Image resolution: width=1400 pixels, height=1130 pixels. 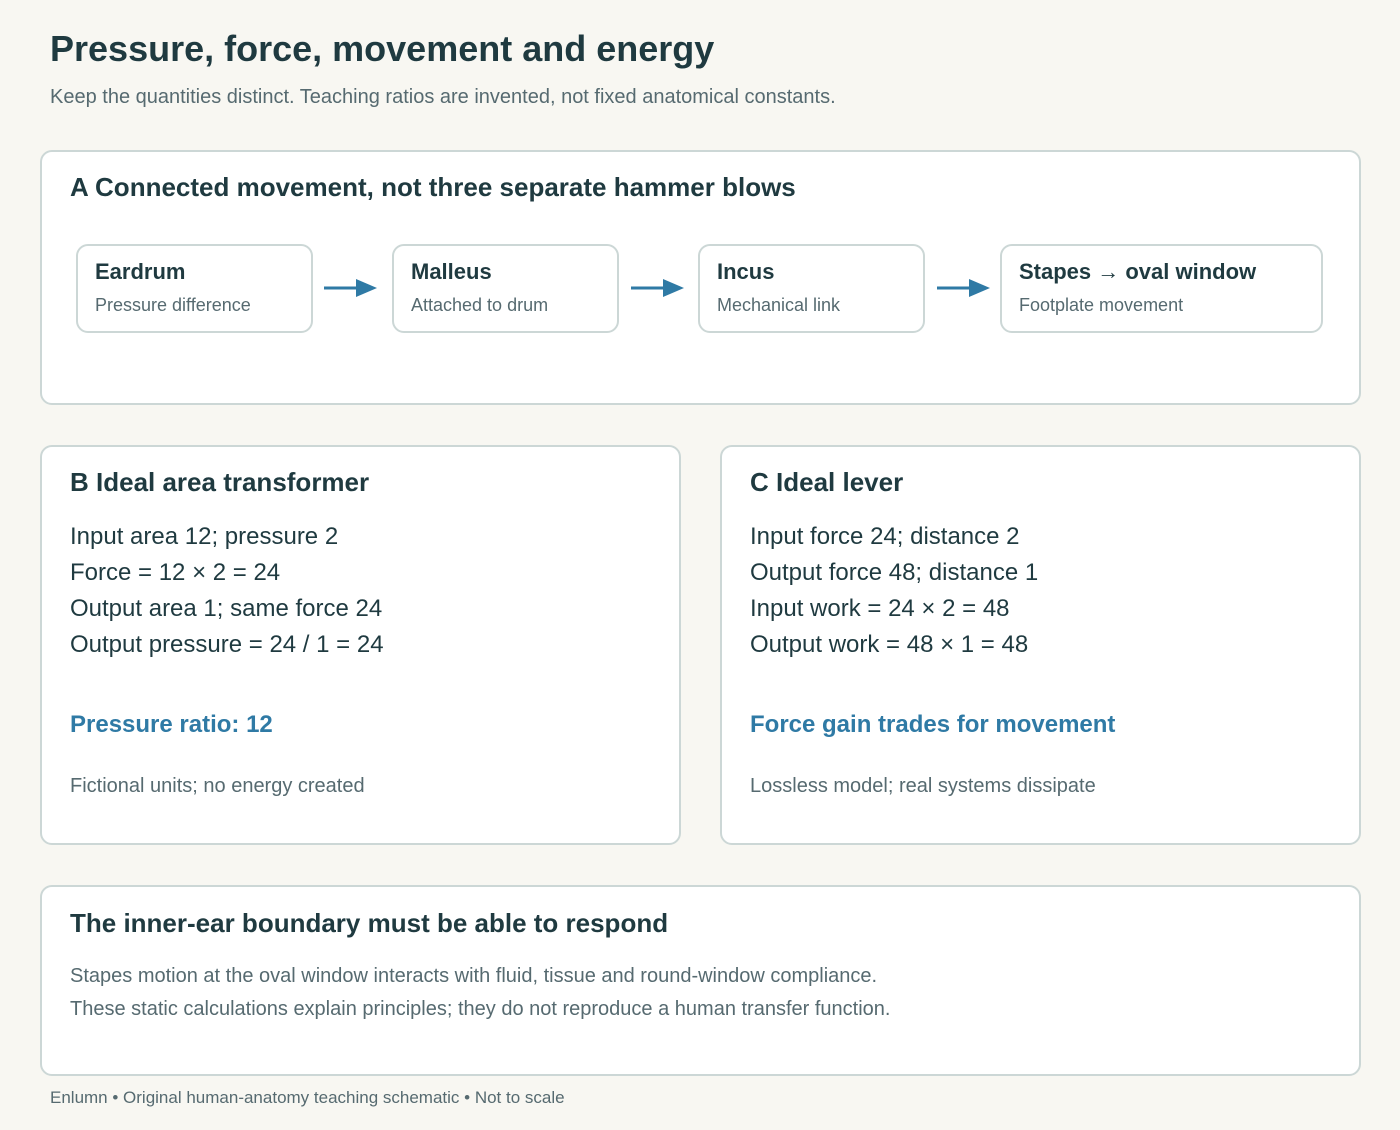 What do you see at coordinates (451, 271) in the screenshot?
I see `chain-label-malleus: Malleus` at bounding box center [451, 271].